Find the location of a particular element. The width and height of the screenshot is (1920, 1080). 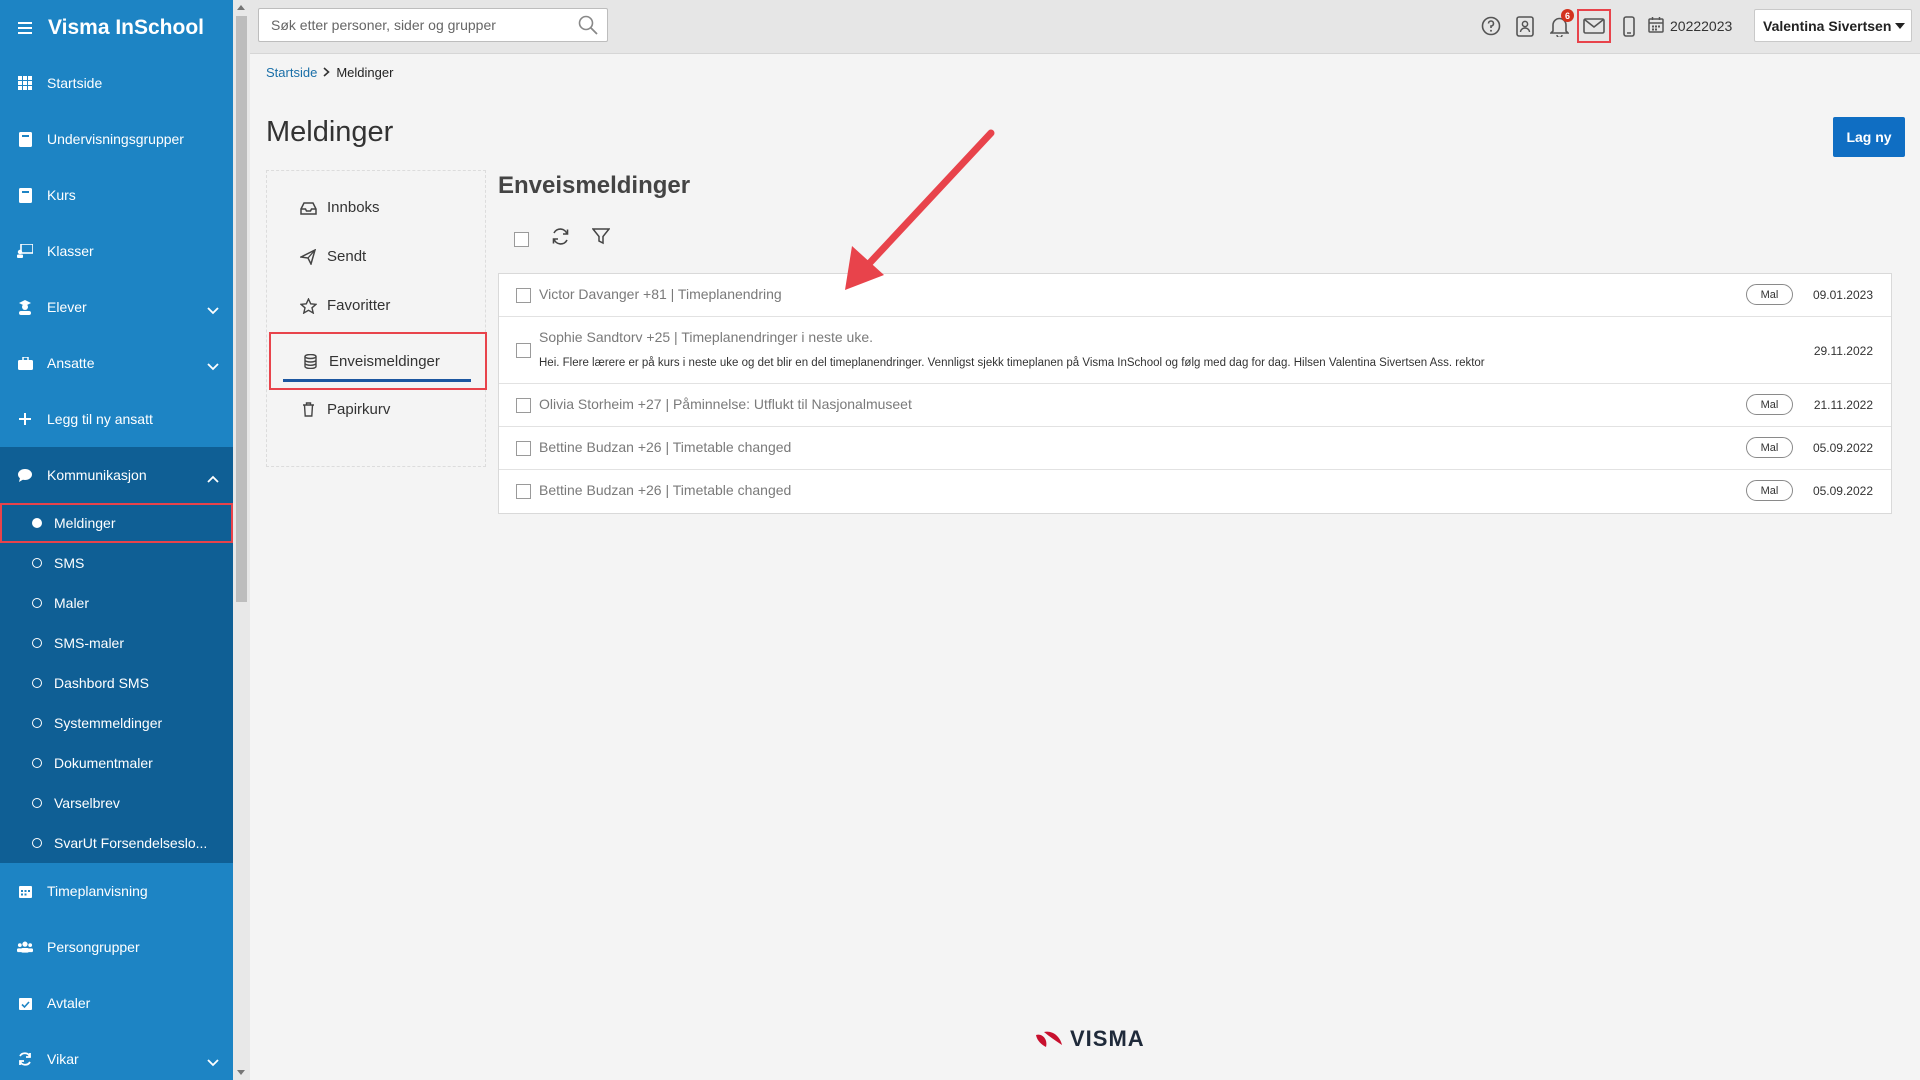

sidebar-item-undervisningsgrupper: Undervisningsgrupper is located at coordinates (116, 139).